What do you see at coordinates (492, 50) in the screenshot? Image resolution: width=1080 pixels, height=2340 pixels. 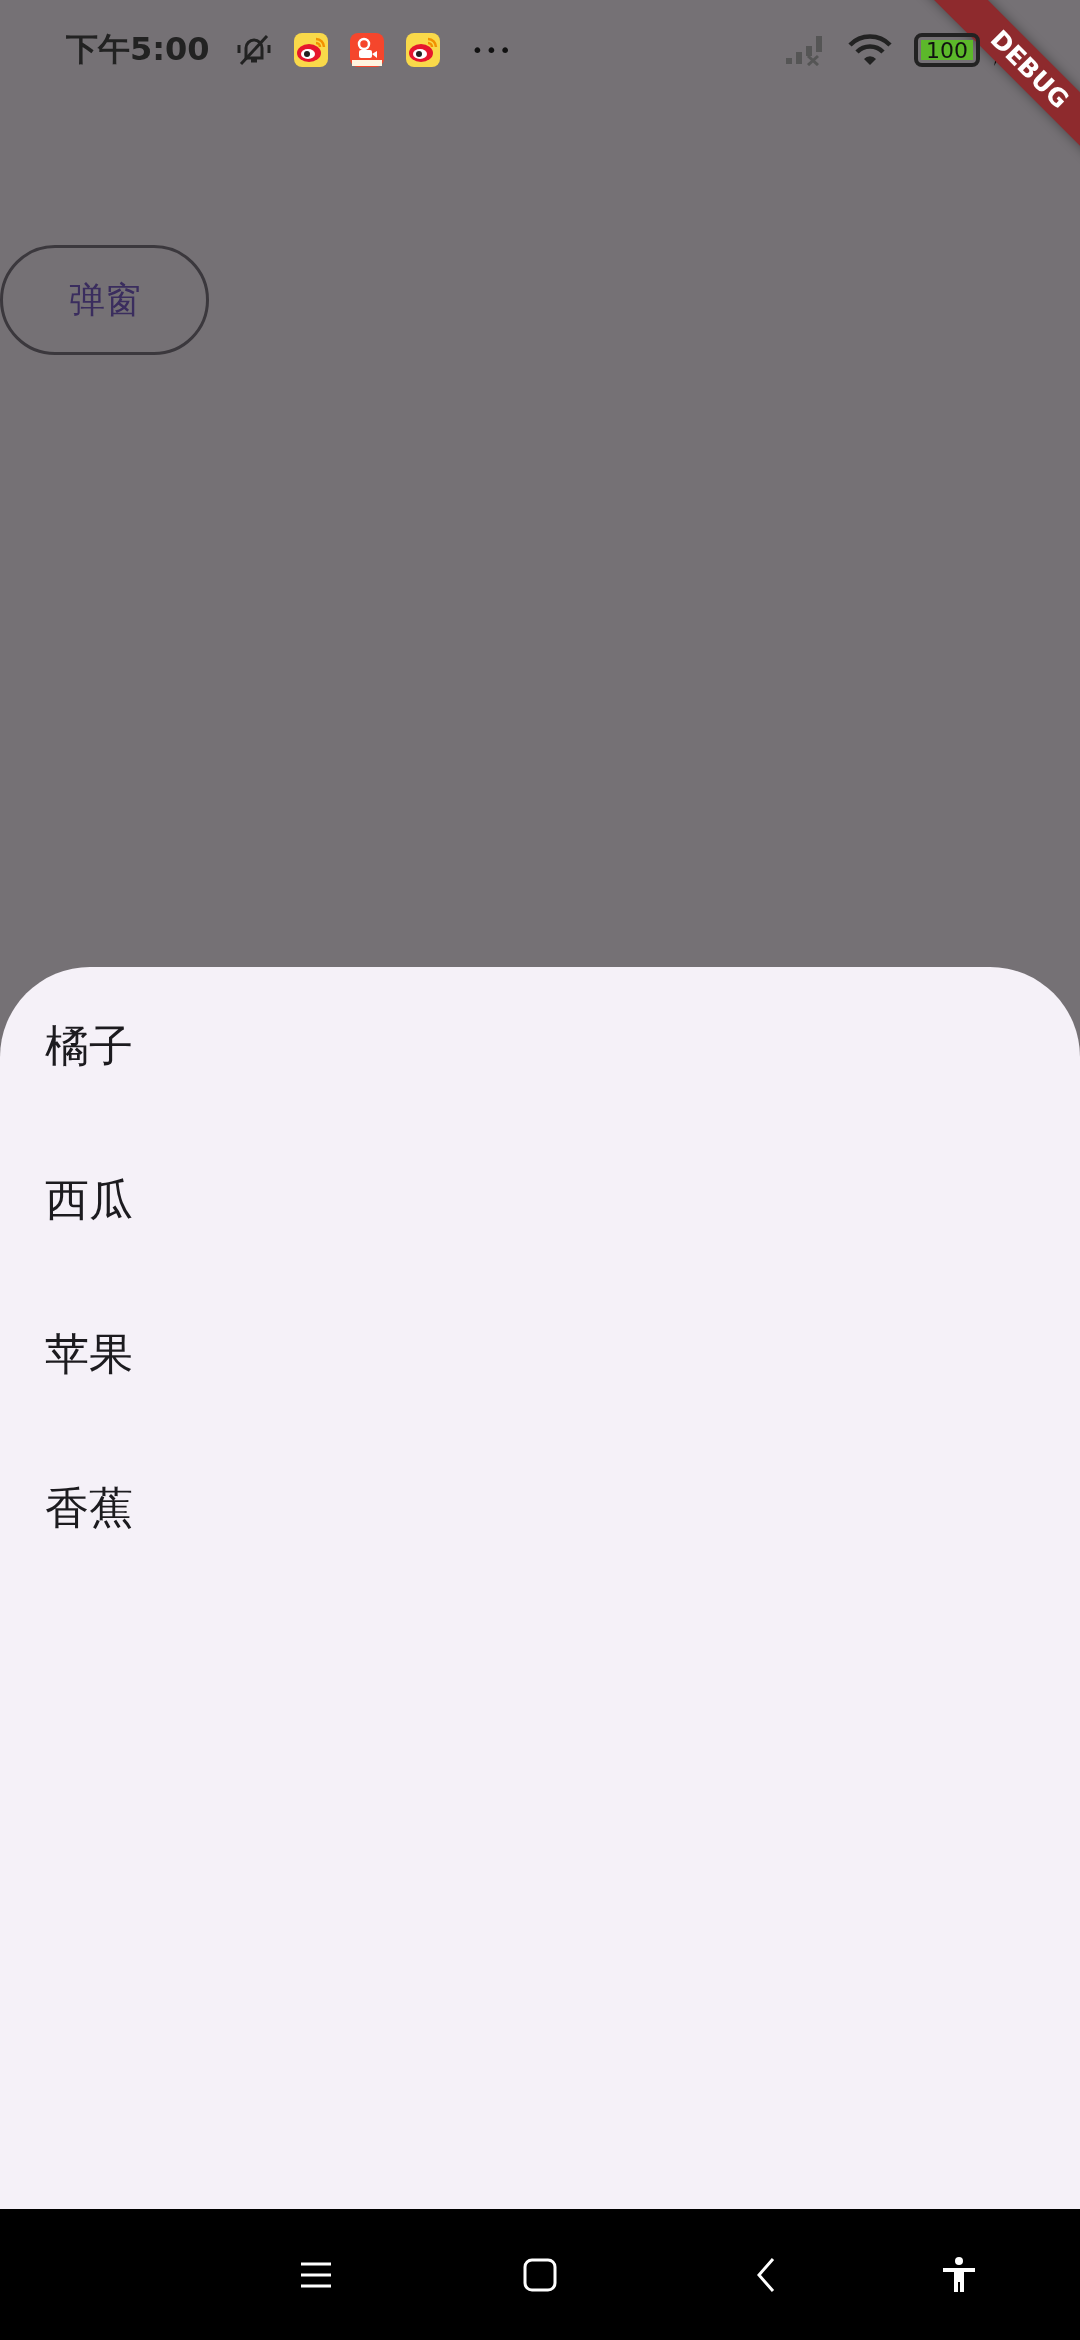 I see `more-notifications-icon: •••` at bounding box center [492, 50].